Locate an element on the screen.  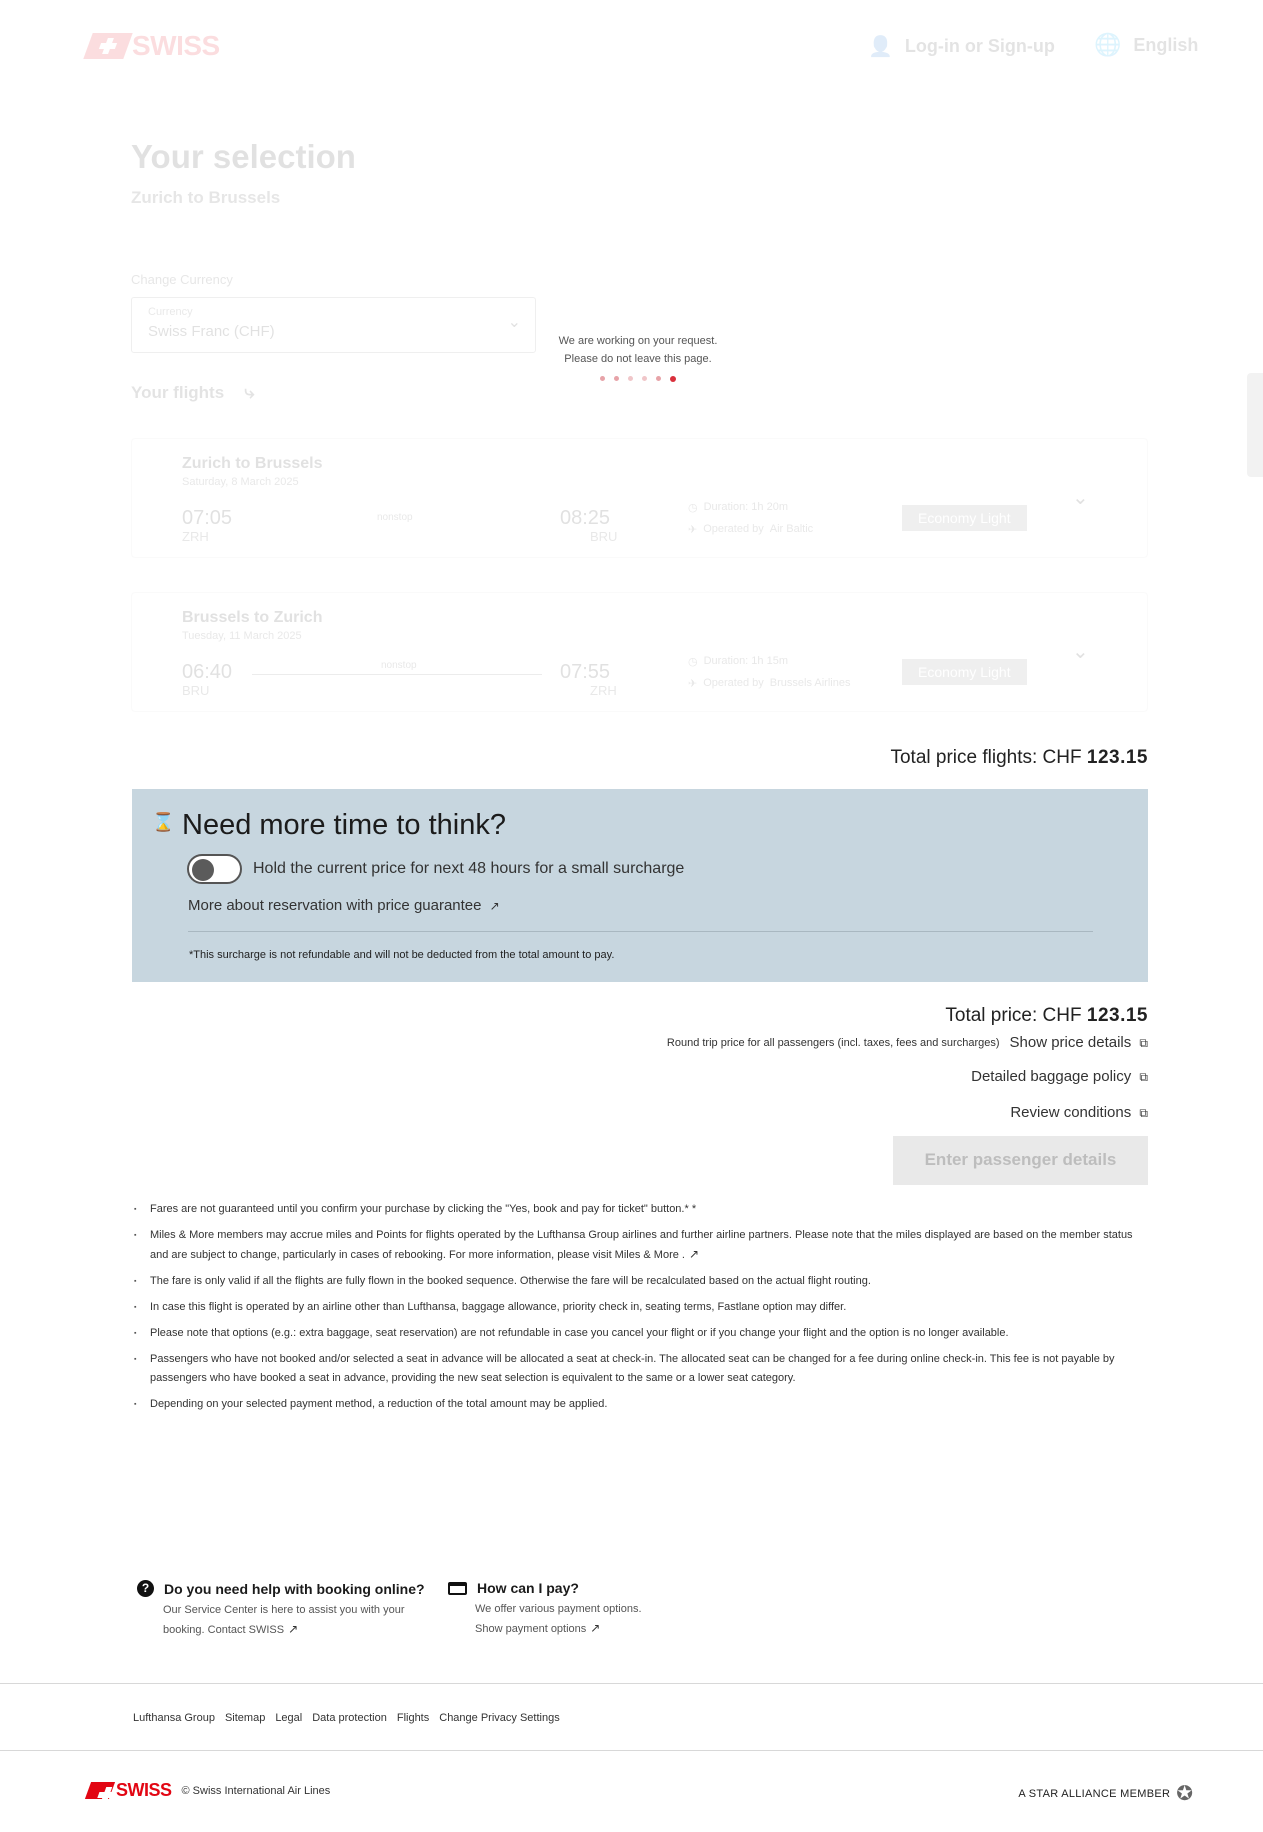
review-conditions-label: Review conditions is located at coordinates (1071, 1112).